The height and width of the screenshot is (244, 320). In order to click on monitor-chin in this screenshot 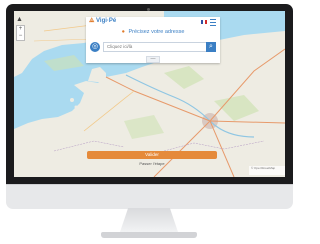, I will do `click(149, 196)`.